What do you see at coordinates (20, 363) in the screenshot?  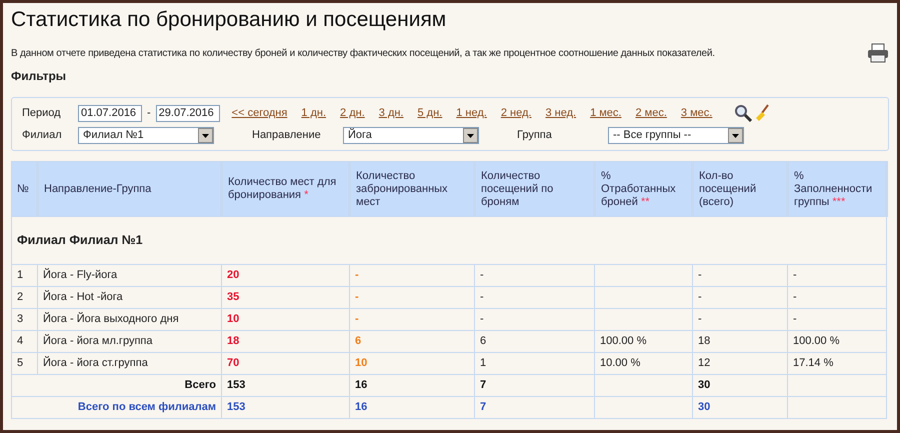 I see `table-cell: 5` at bounding box center [20, 363].